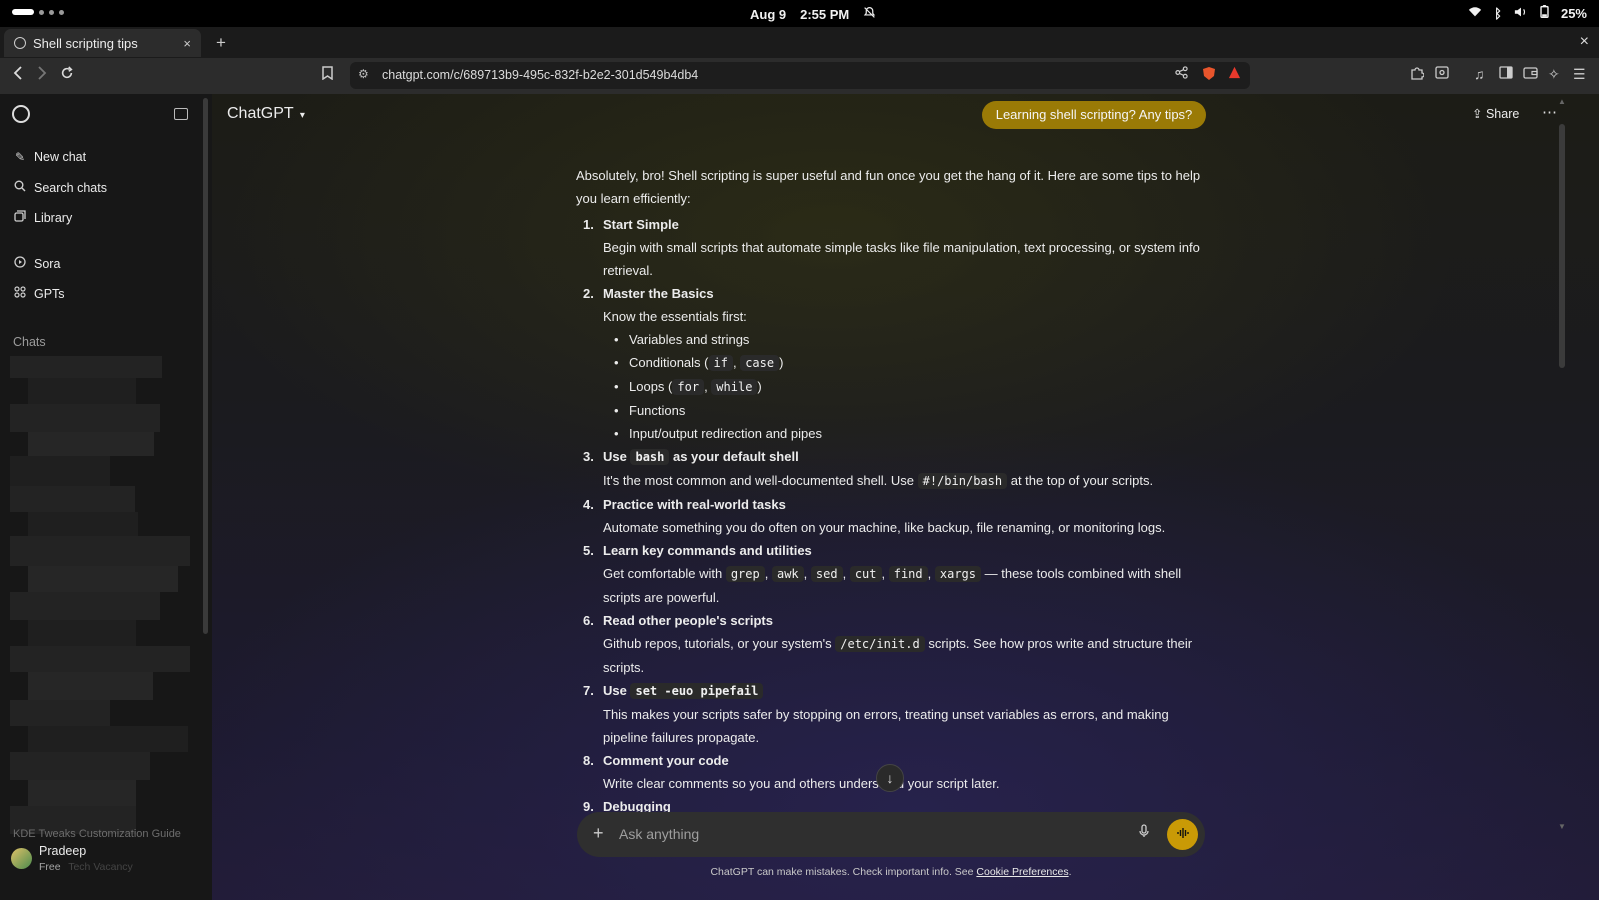 The width and height of the screenshot is (1599, 900). What do you see at coordinates (915, 363) in the screenshot?
I see `list-item: Conditionals (if, case)` at bounding box center [915, 363].